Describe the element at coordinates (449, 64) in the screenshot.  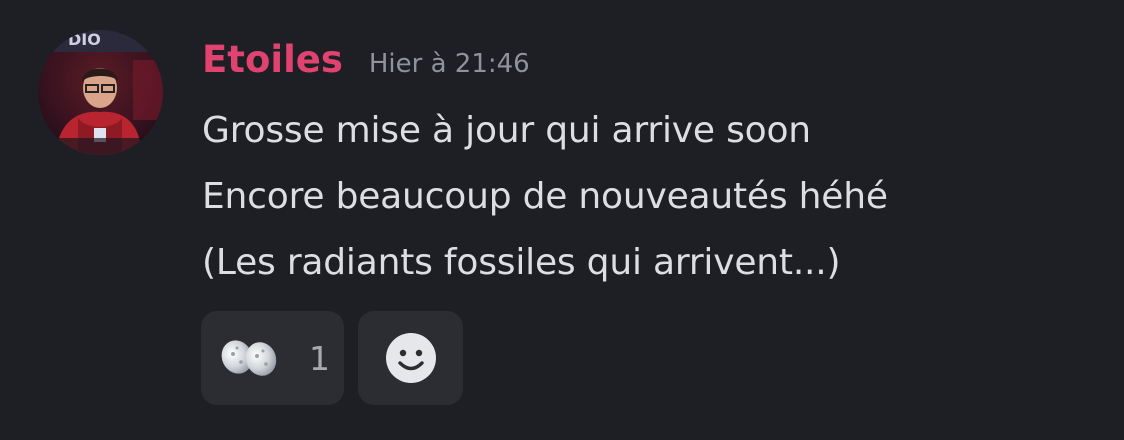
I see `timestamp: Hier à 21:46` at that location.